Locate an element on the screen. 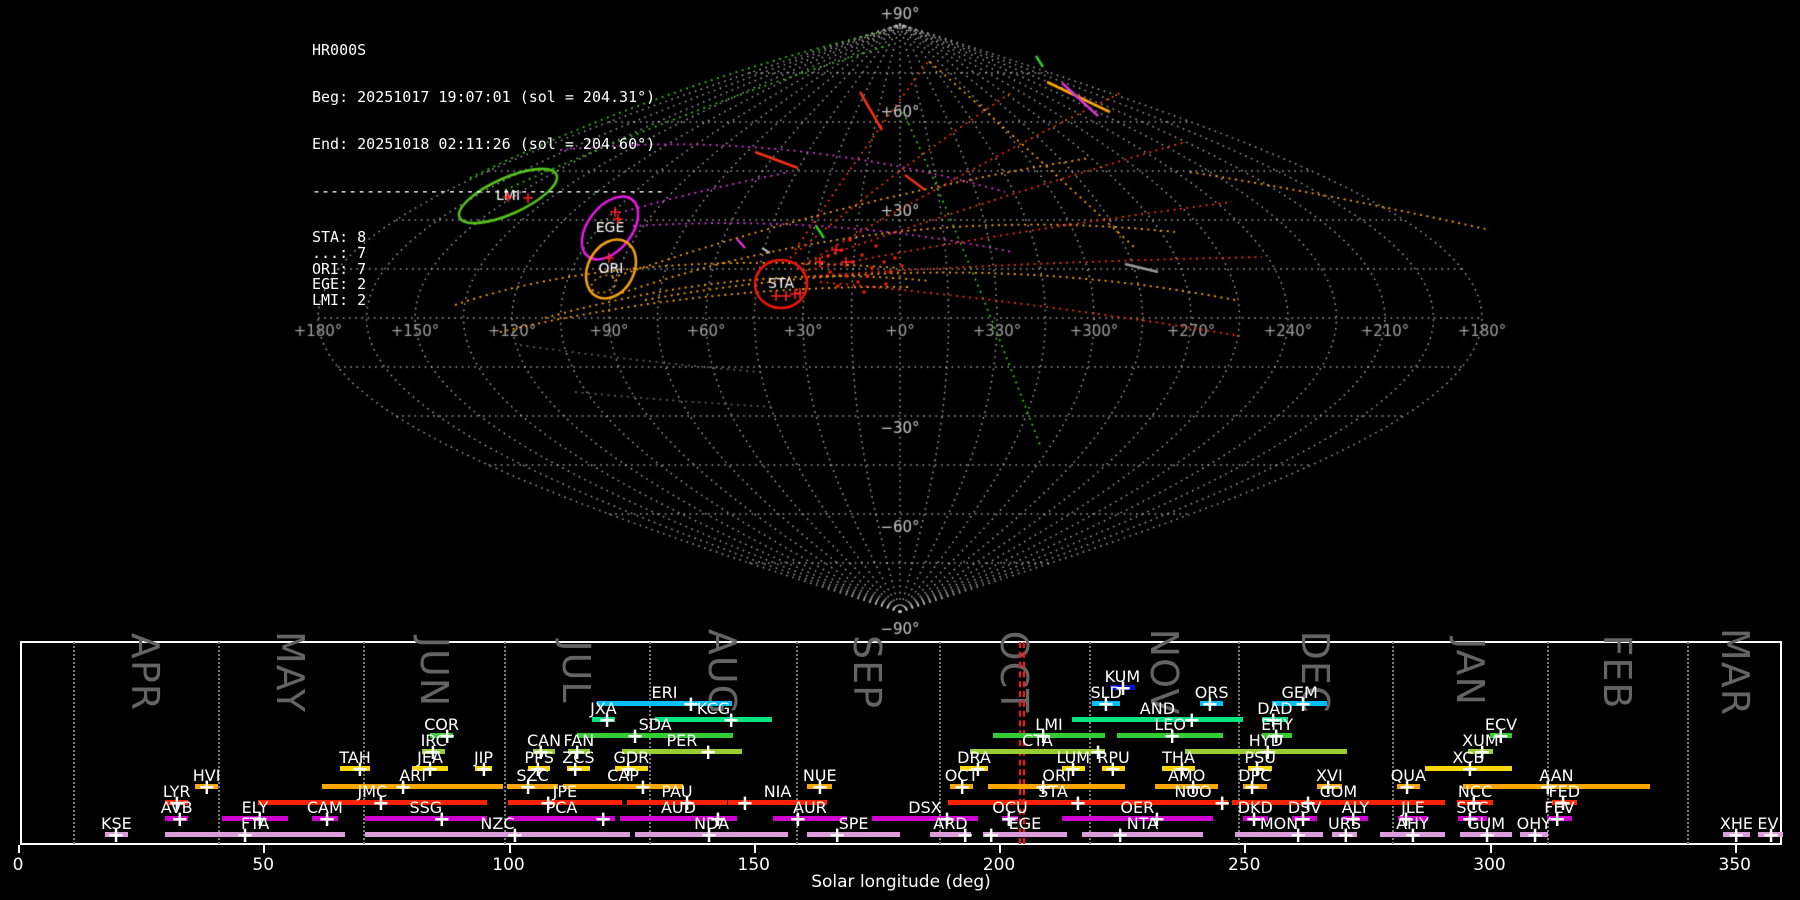 The width and height of the screenshot is (1800, 900). x-axis-tick-label: 200 is located at coordinates (999, 865).